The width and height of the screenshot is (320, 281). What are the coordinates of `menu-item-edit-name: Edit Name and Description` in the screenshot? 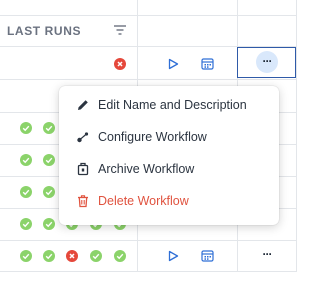 It's located at (169, 105).